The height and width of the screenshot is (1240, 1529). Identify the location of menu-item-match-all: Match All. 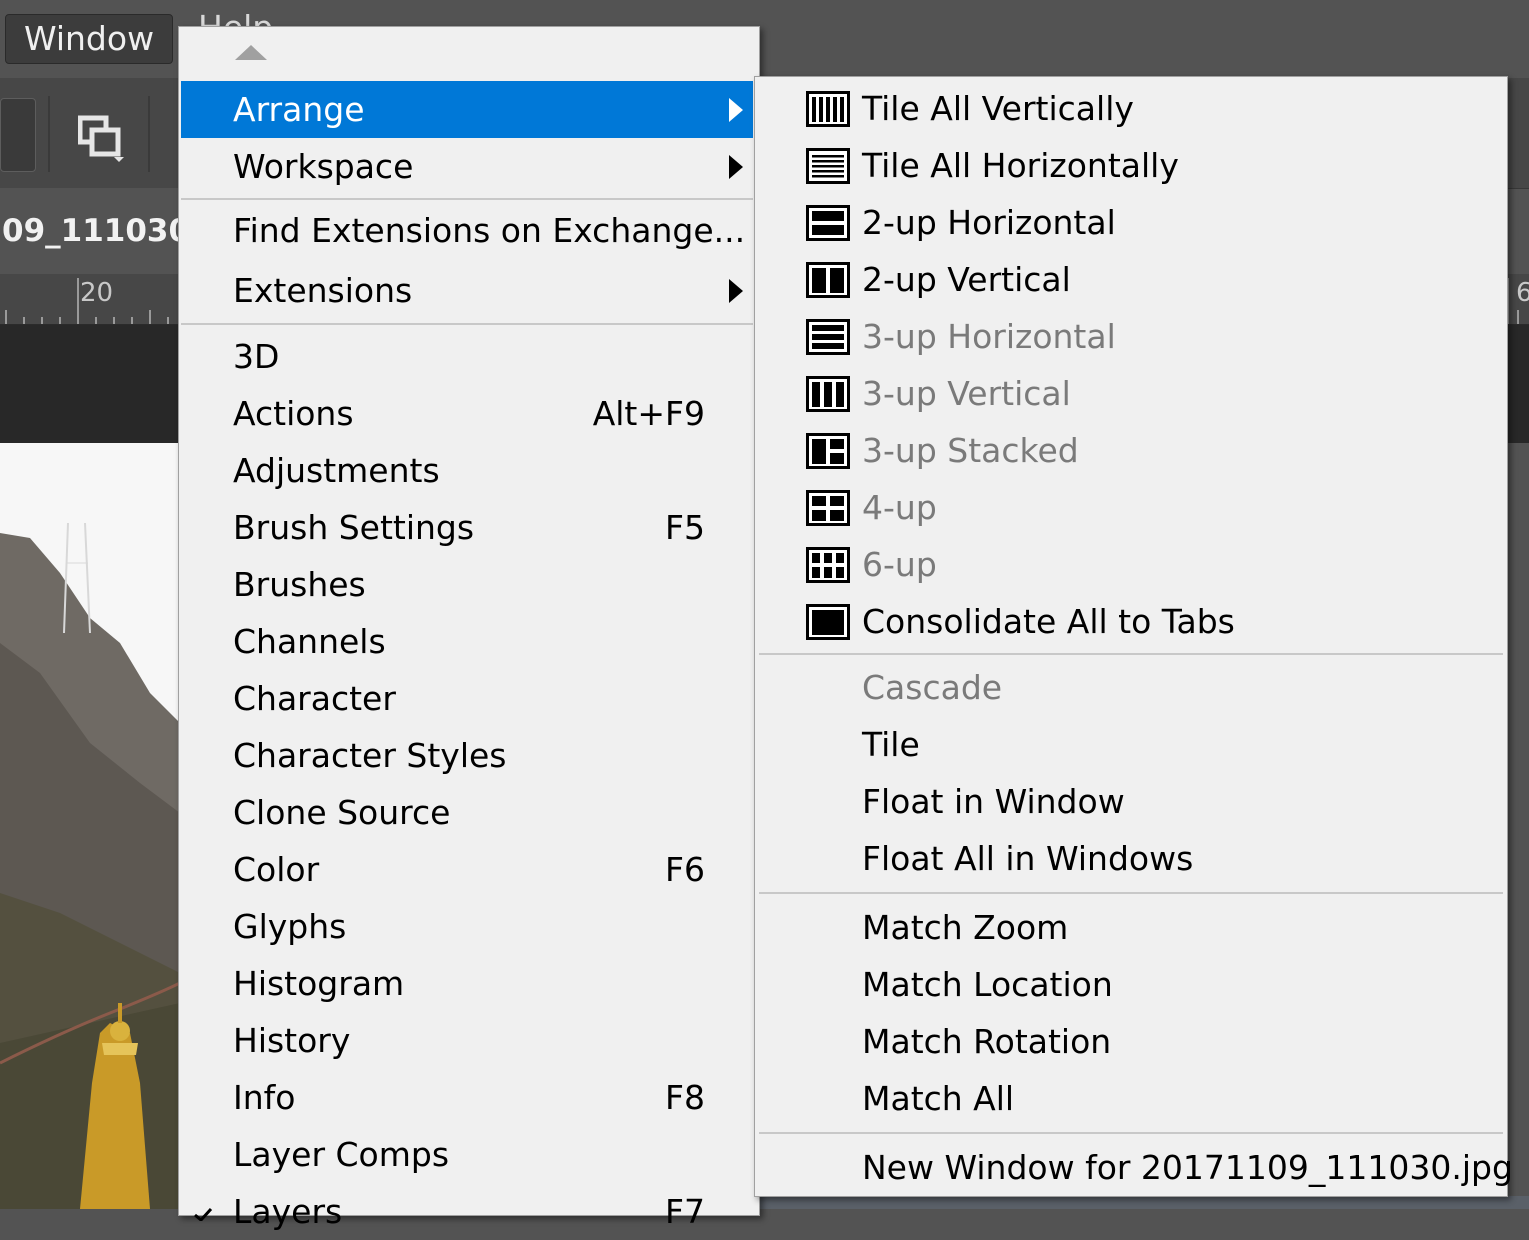
(1131, 1098).